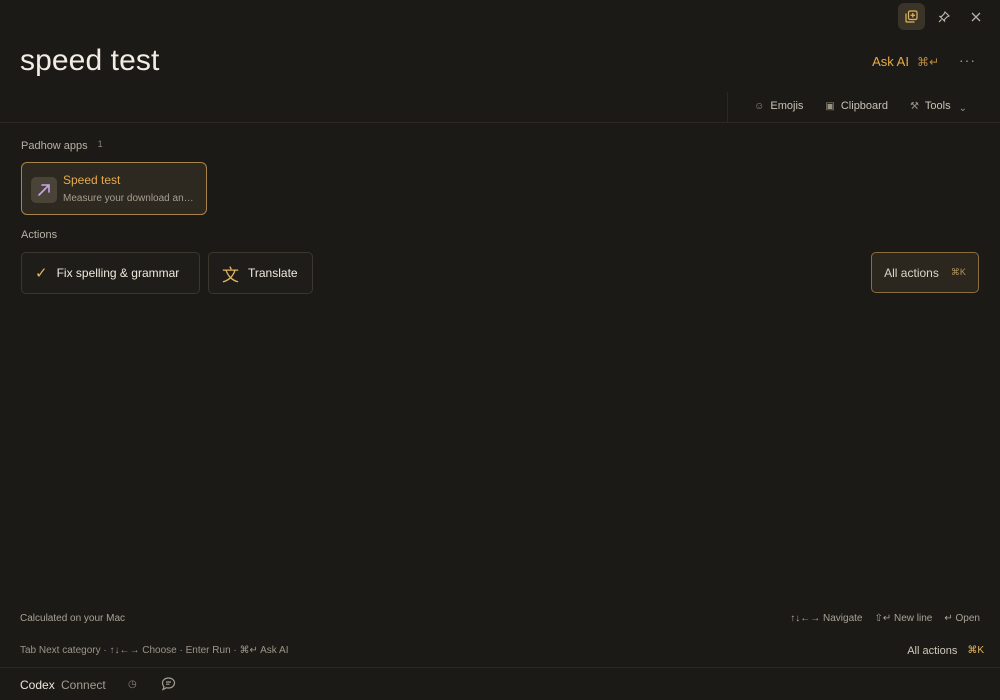 The height and width of the screenshot is (700, 1000). I want to click on all-actions-label: All actions, so click(911, 272).